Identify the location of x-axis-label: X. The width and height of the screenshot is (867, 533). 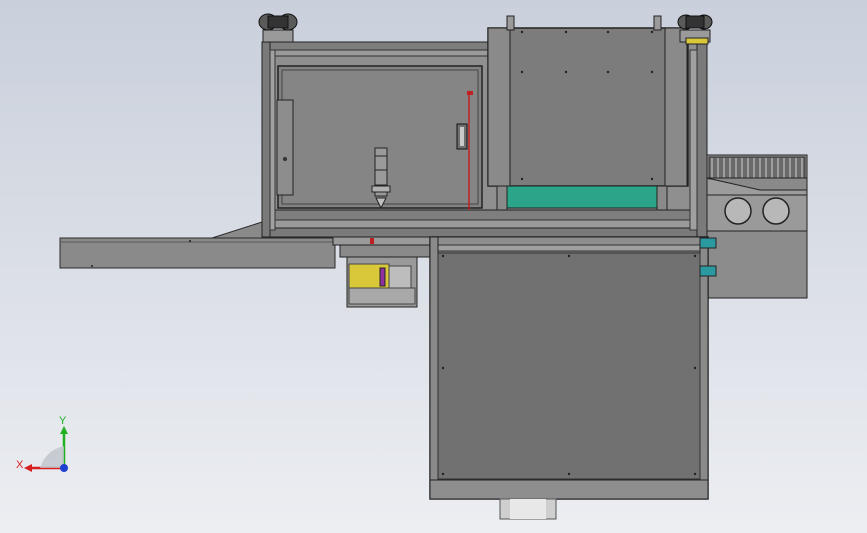
(20, 465).